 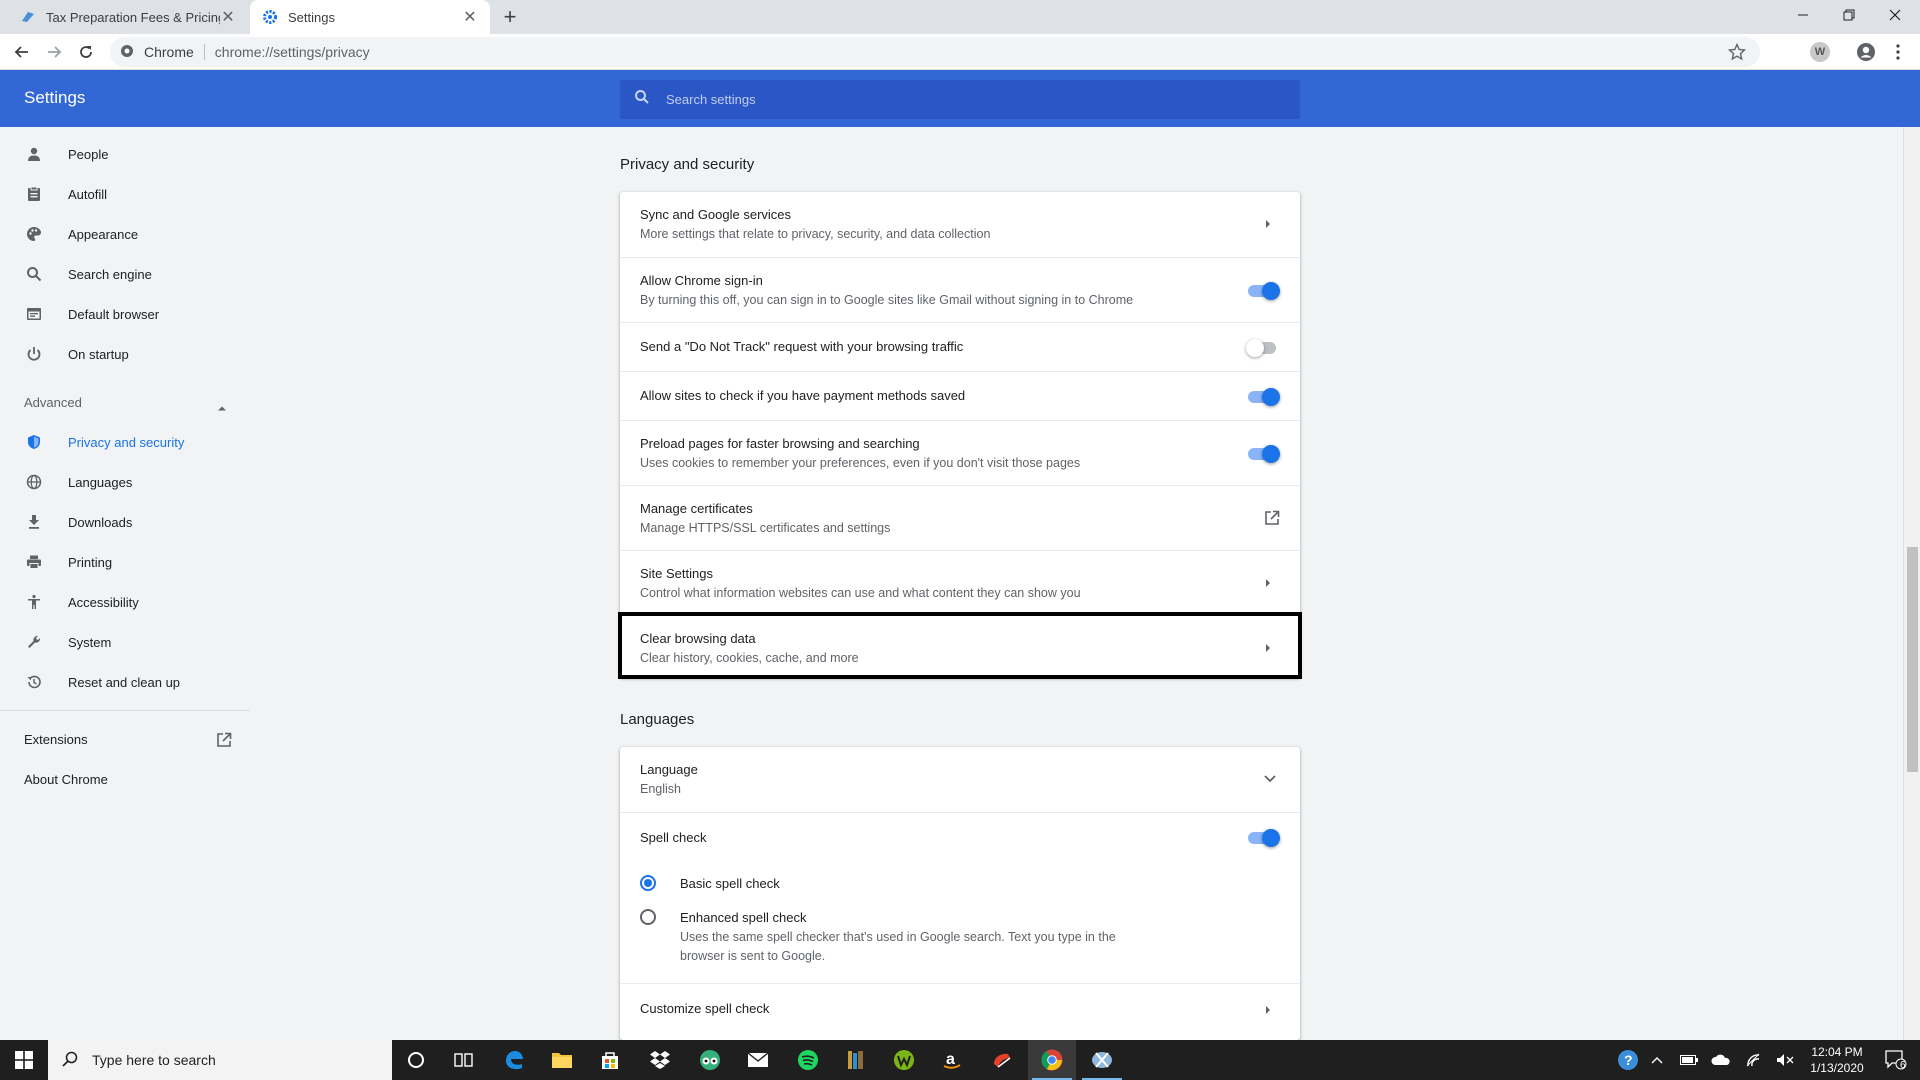 What do you see at coordinates (464, 1060) in the screenshot?
I see `task-view-icon` at bounding box center [464, 1060].